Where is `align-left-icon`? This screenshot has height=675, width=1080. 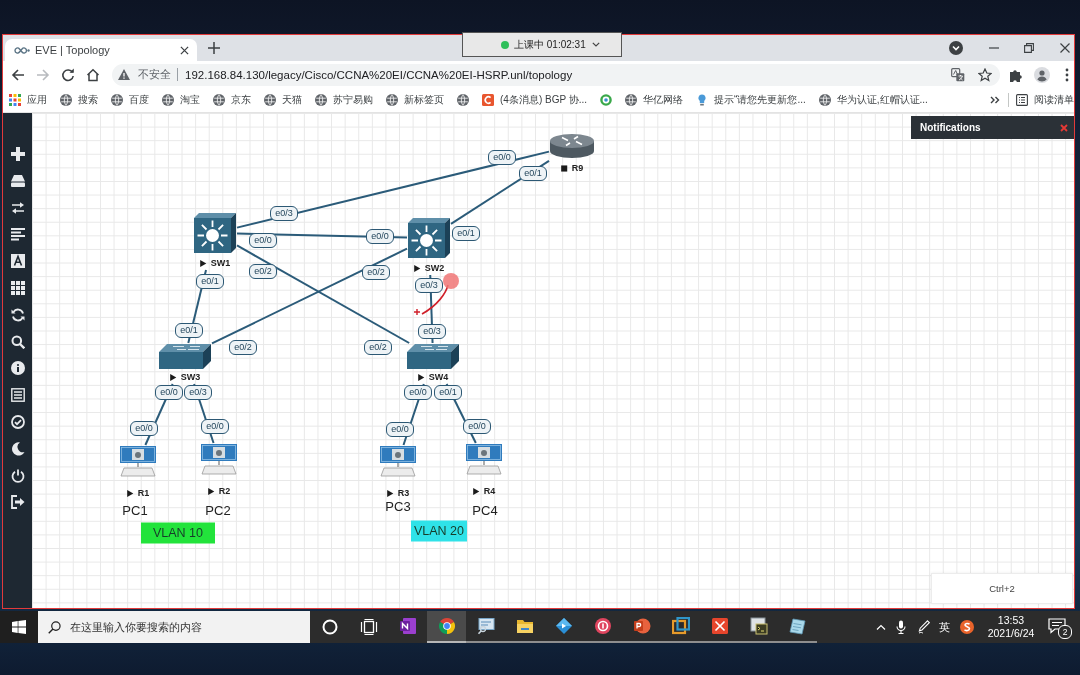 align-left-icon is located at coordinates (17, 234).